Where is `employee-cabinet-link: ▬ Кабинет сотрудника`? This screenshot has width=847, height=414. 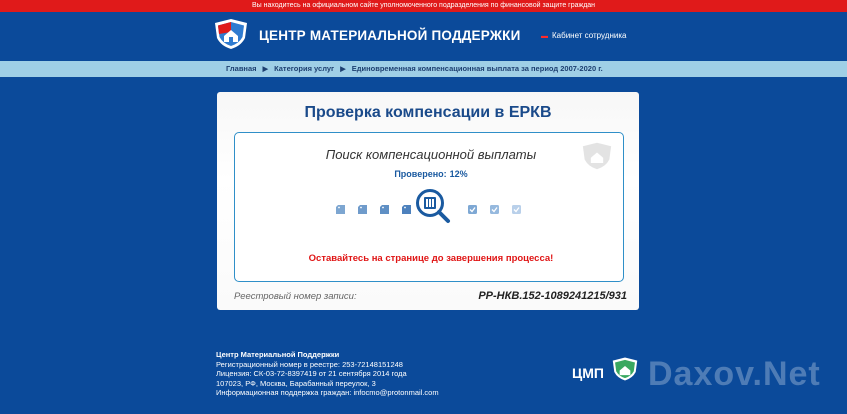
employee-cabinet-link: ▬ Кабинет сотрудника is located at coordinates (583, 35).